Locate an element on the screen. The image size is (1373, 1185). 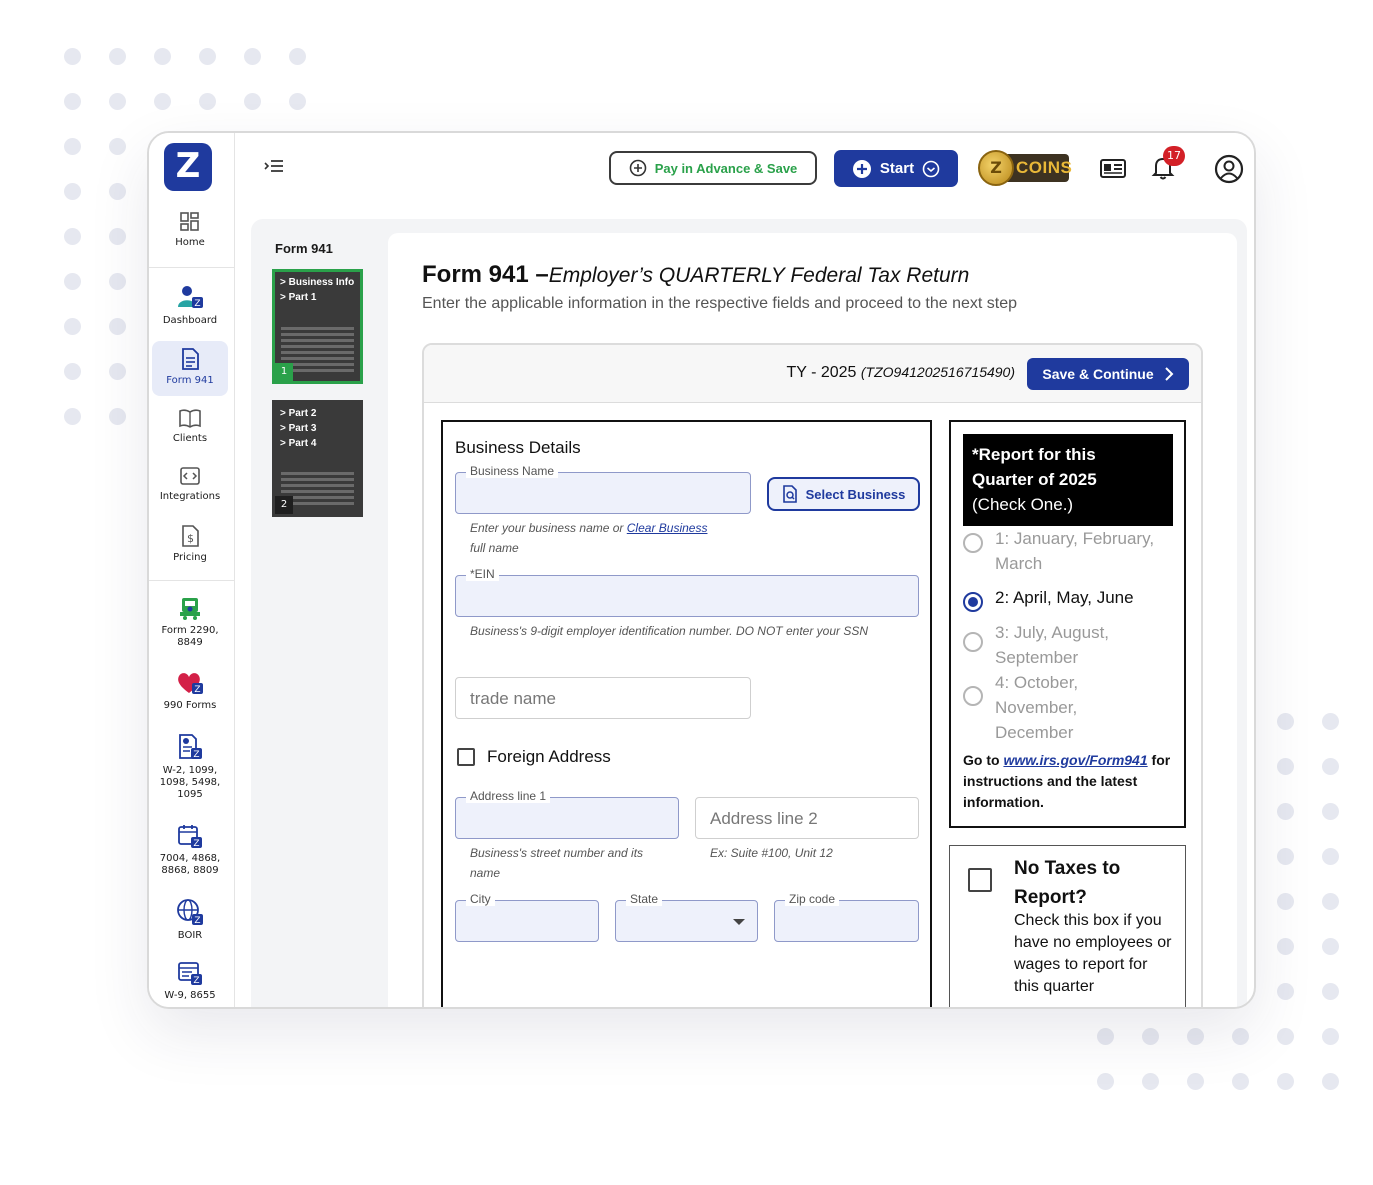
no-taxes-checkbox is located at coordinates (980, 880).